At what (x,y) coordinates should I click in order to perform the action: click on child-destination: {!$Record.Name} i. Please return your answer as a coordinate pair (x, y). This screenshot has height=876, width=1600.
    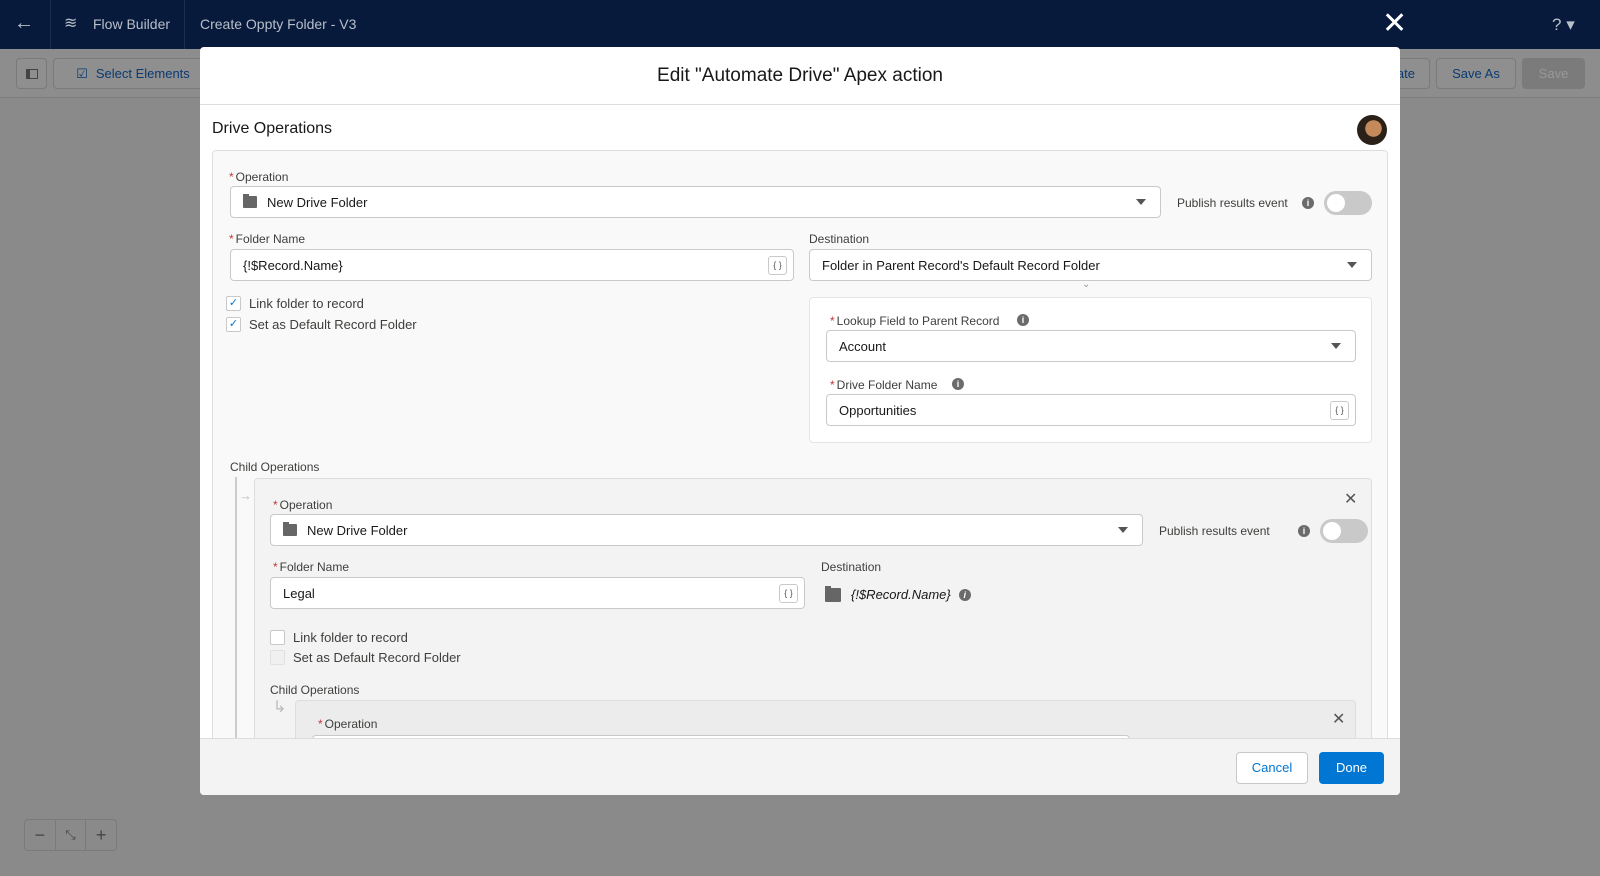
    Looking at the image, I should click on (898, 593).